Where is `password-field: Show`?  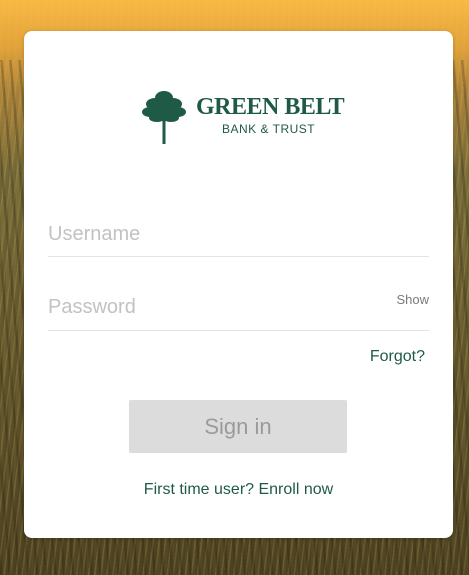 password-field: Show is located at coordinates (238, 311).